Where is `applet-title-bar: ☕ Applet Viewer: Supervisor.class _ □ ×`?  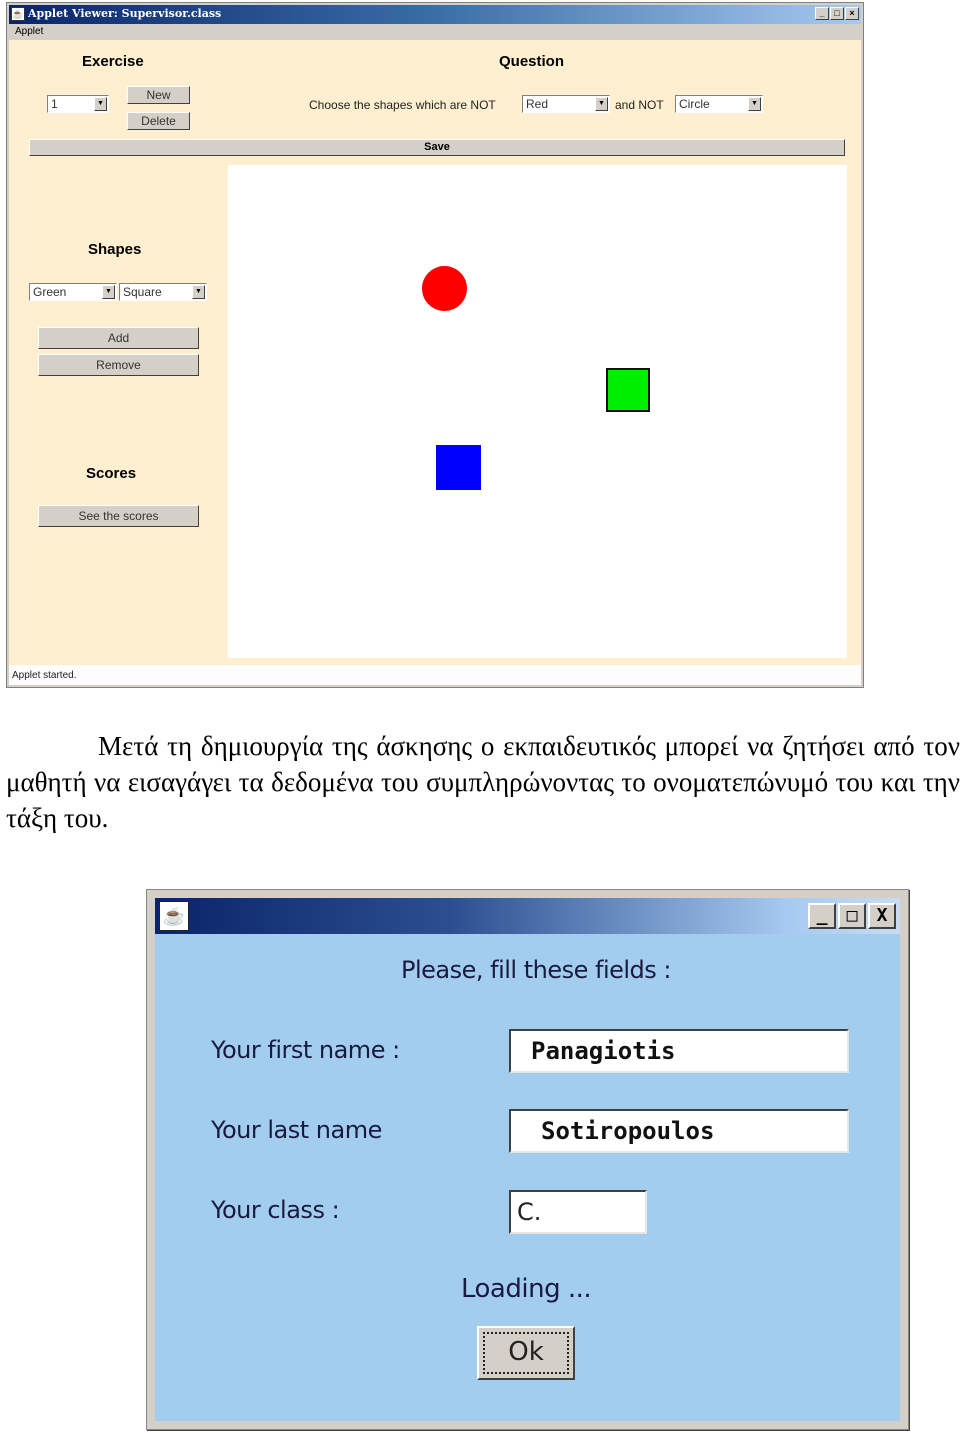
applet-title-bar: ☕ Applet Viewer: Supervisor.class _ □ × is located at coordinates (435, 14).